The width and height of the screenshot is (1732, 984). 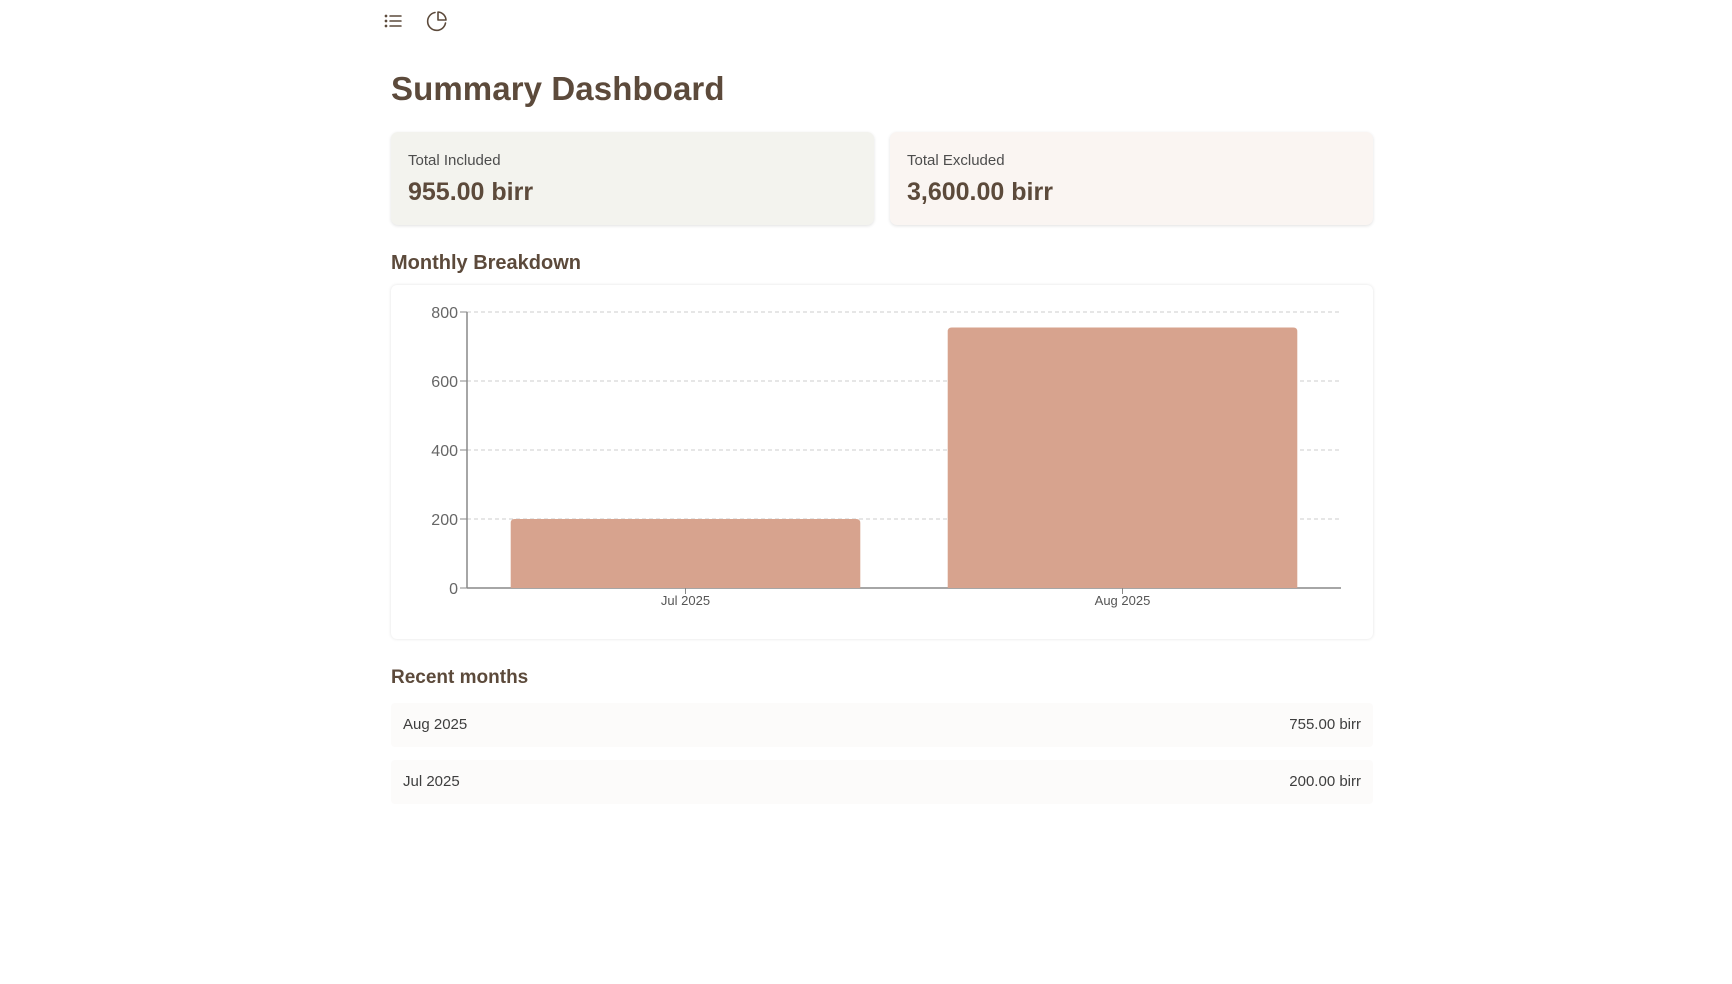 What do you see at coordinates (1325, 781) in the screenshot?
I see `month-amount: 200.00 birr` at bounding box center [1325, 781].